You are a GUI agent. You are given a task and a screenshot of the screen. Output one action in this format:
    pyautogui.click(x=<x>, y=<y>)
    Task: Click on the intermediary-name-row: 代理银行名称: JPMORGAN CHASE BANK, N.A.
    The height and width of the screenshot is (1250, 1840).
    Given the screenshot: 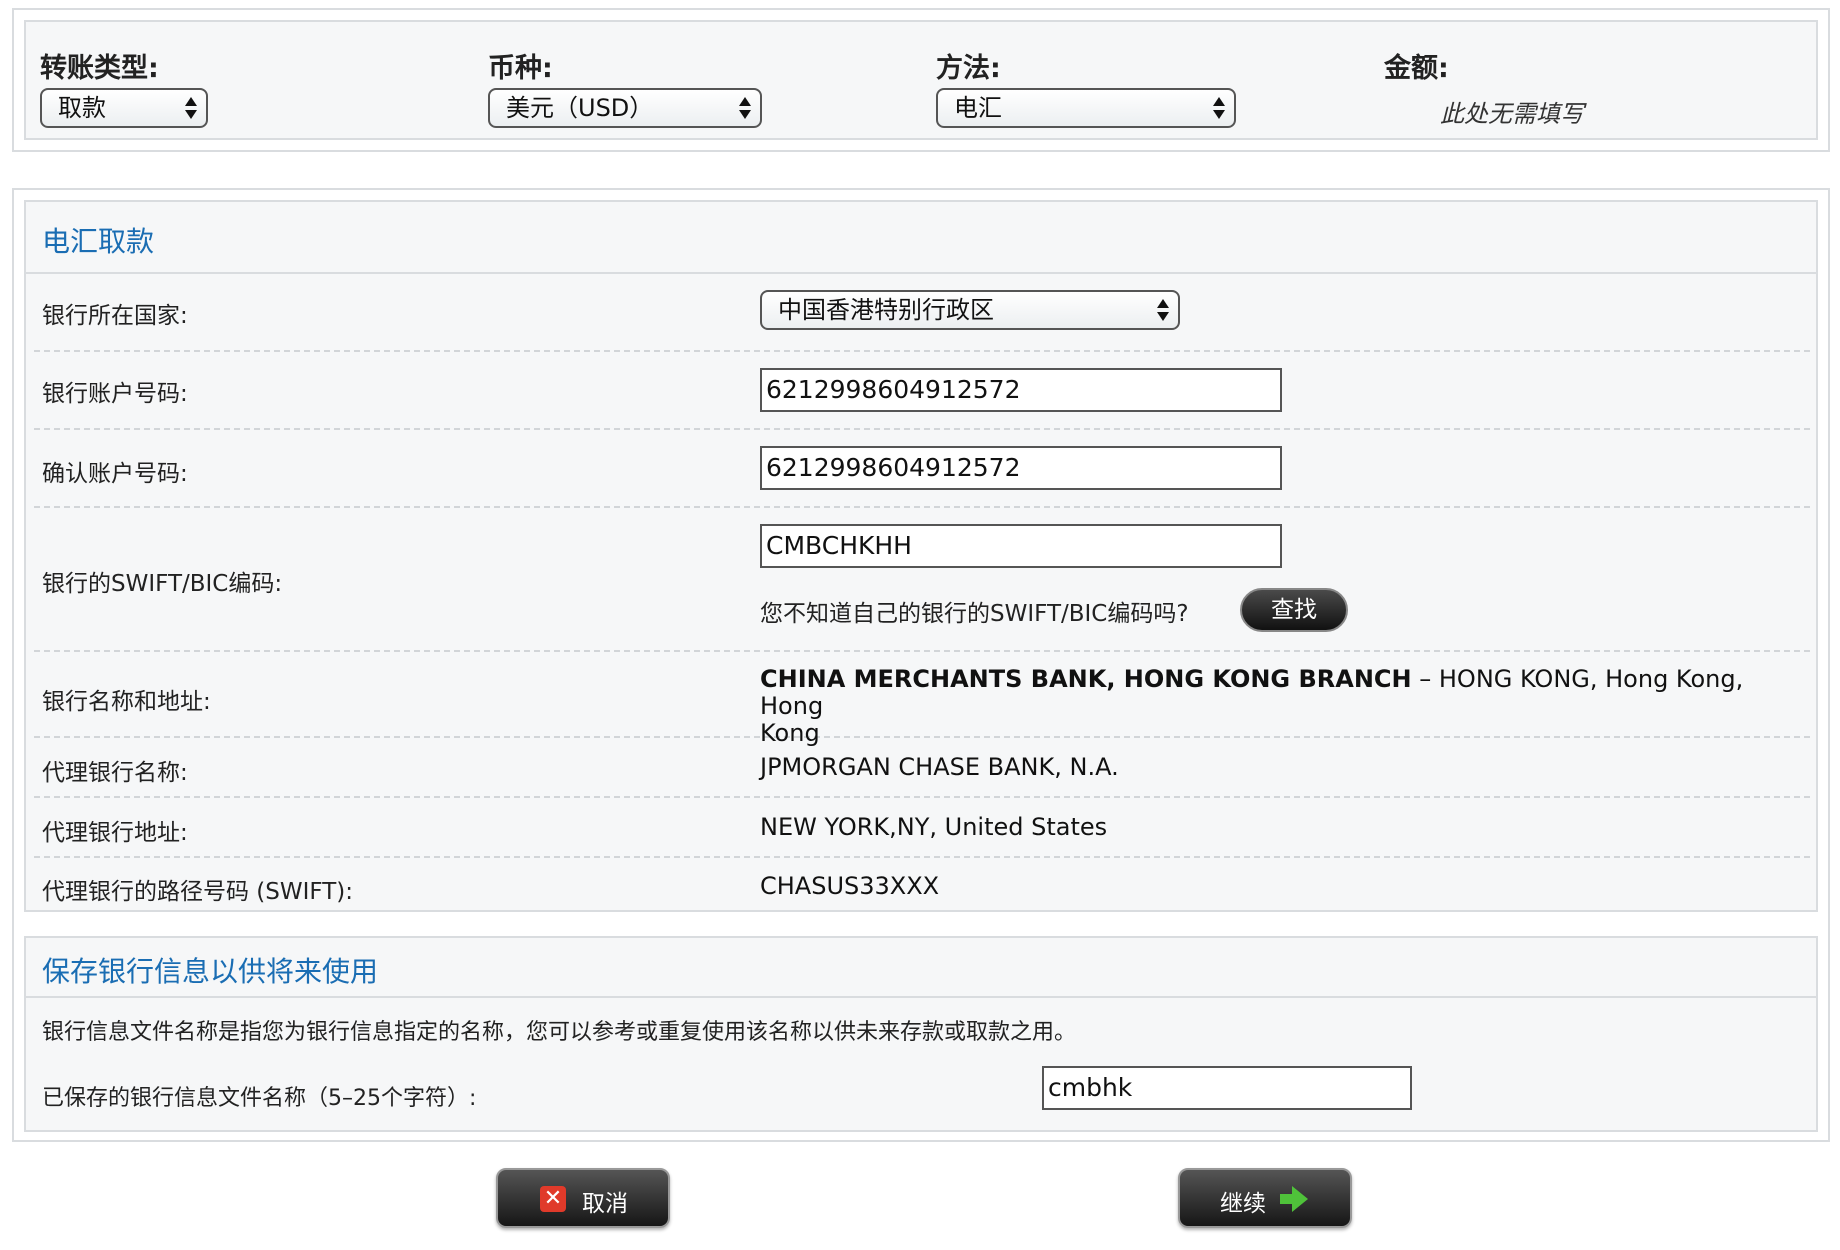 What is the action you would take?
    pyautogui.click(x=922, y=768)
    